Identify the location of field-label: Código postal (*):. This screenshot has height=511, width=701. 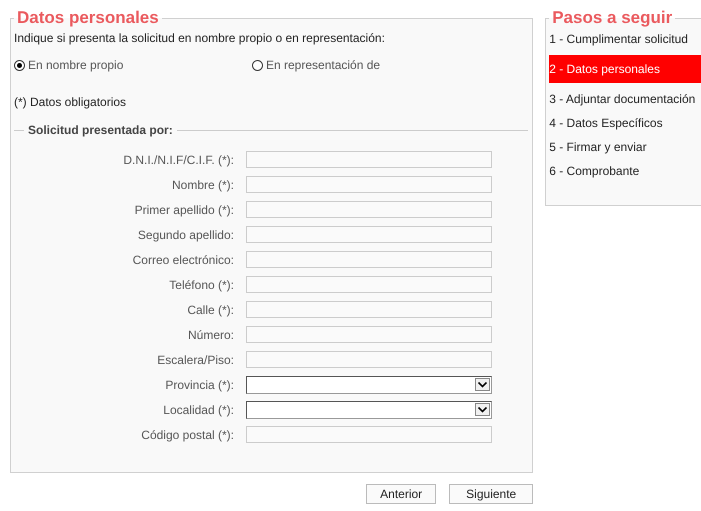
(187, 435).